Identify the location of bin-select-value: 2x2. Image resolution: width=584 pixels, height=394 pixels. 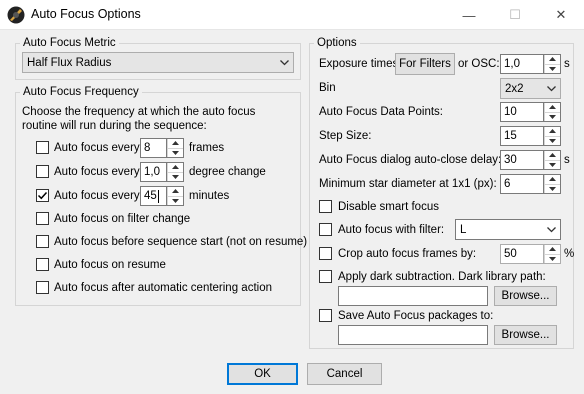
(514, 88).